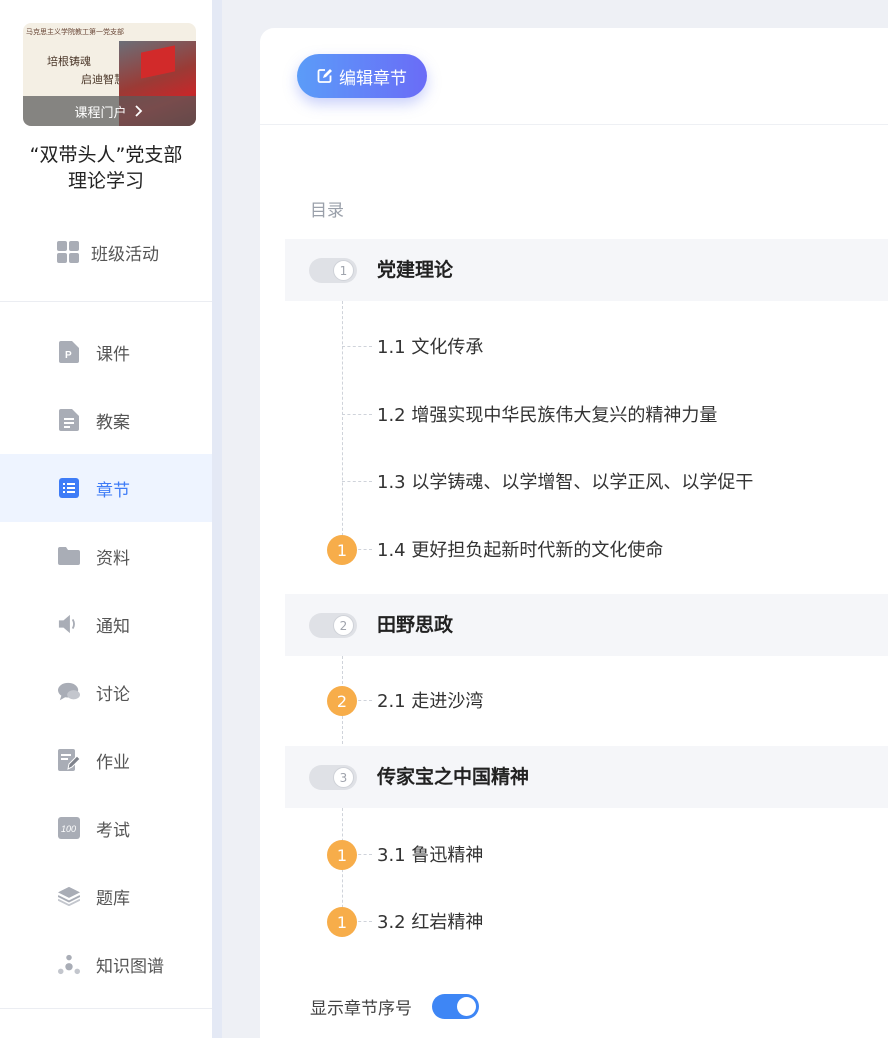 The width and height of the screenshot is (888, 1038). What do you see at coordinates (430, 701) in the screenshot?
I see `section-label: 2.1 走进沙湾` at bounding box center [430, 701].